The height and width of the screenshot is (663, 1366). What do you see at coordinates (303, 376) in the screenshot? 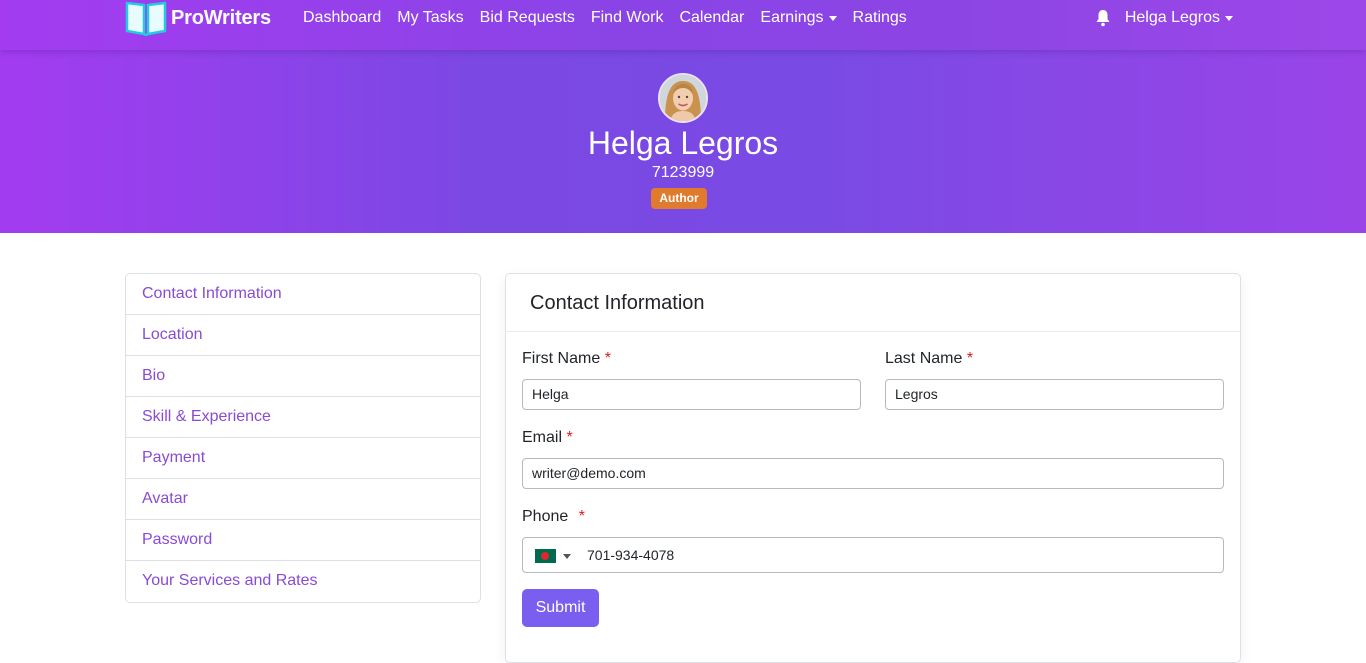
I see `sidebar-item-bio: Bio` at bounding box center [303, 376].